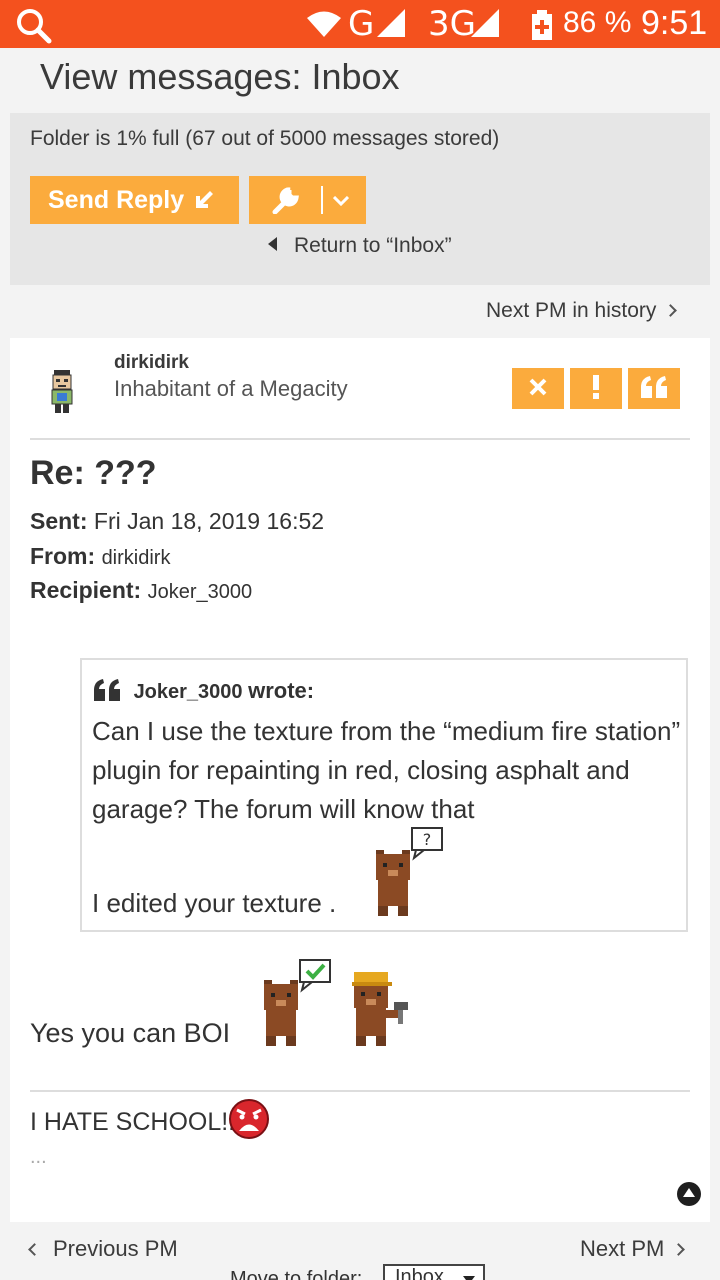 The width and height of the screenshot is (720, 1280). What do you see at coordinates (542, 25) in the screenshot?
I see `battery-icon` at bounding box center [542, 25].